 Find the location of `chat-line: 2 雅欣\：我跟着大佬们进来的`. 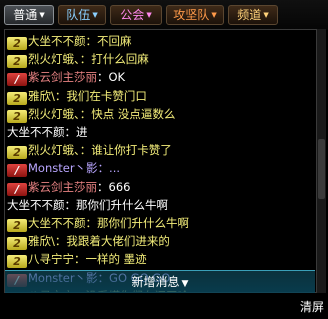

chat-line: 2 雅欣\：我跟着大佬们进来的 is located at coordinates (87, 241).